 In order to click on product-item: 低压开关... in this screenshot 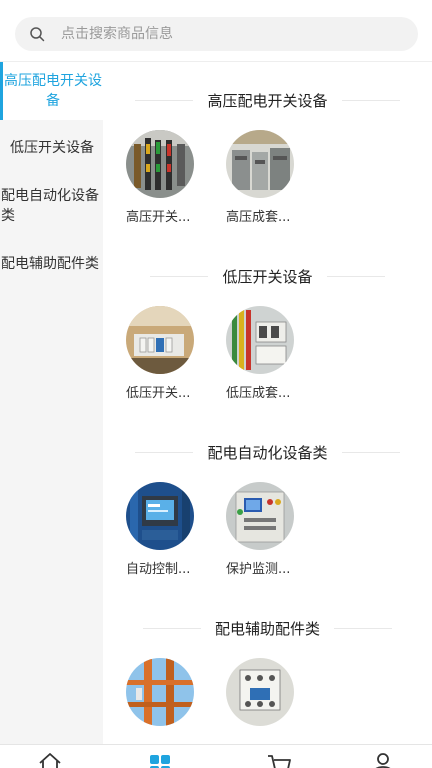, I will do `click(176, 353)`.